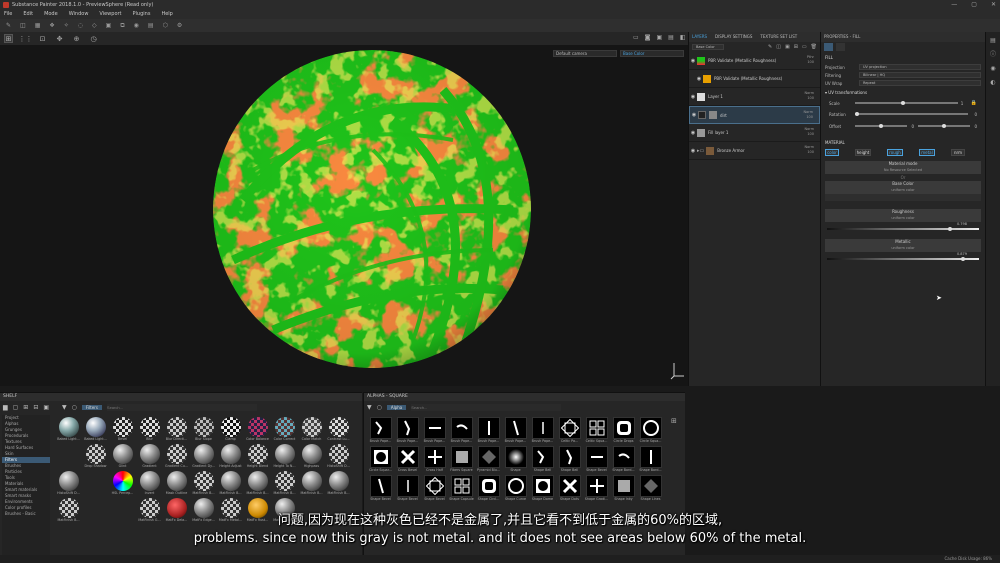  What do you see at coordinates (903, 187) in the screenshot?
I see `base-color-box: Base Color uniform color` at bounding box center [903, 187].